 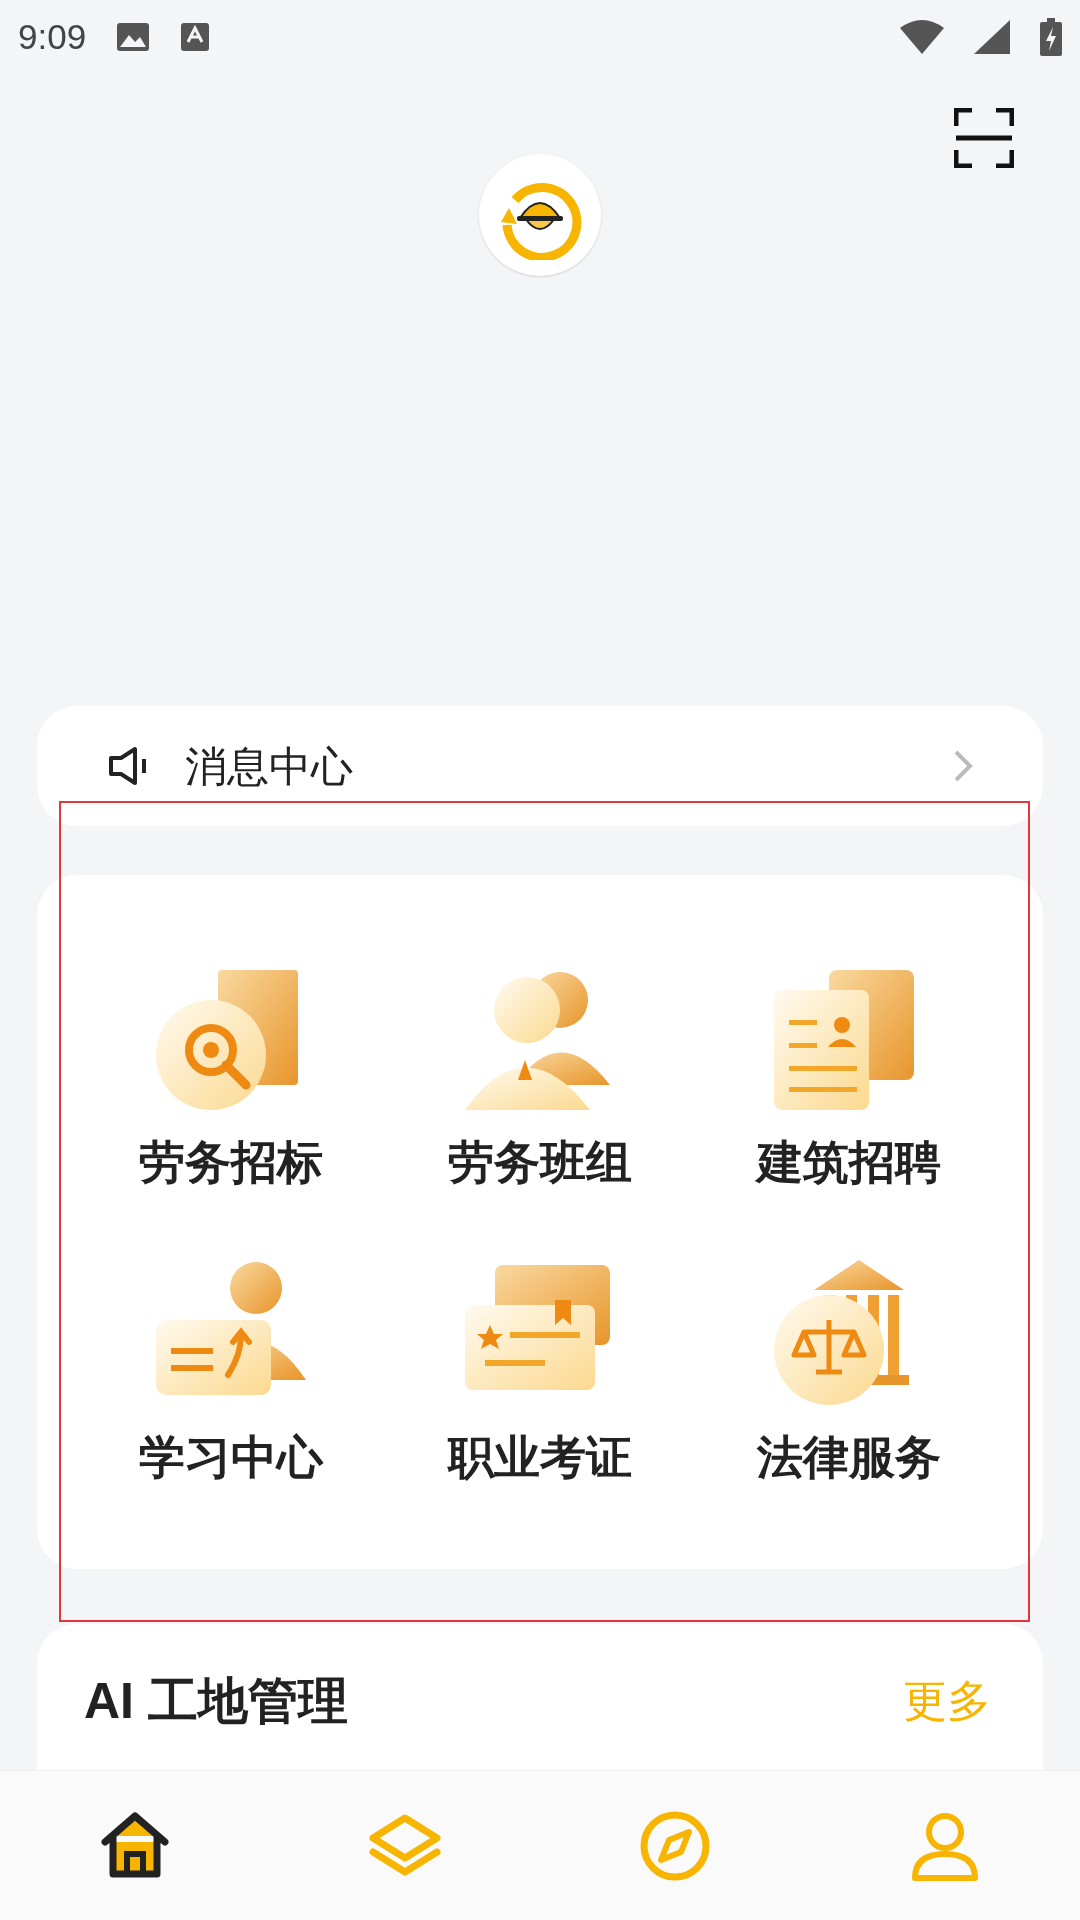 What do you see at coordinates (848, 1162) in the screenshot?
I see `service-label: 建筑招聘` at bounding box center [848, 1162].